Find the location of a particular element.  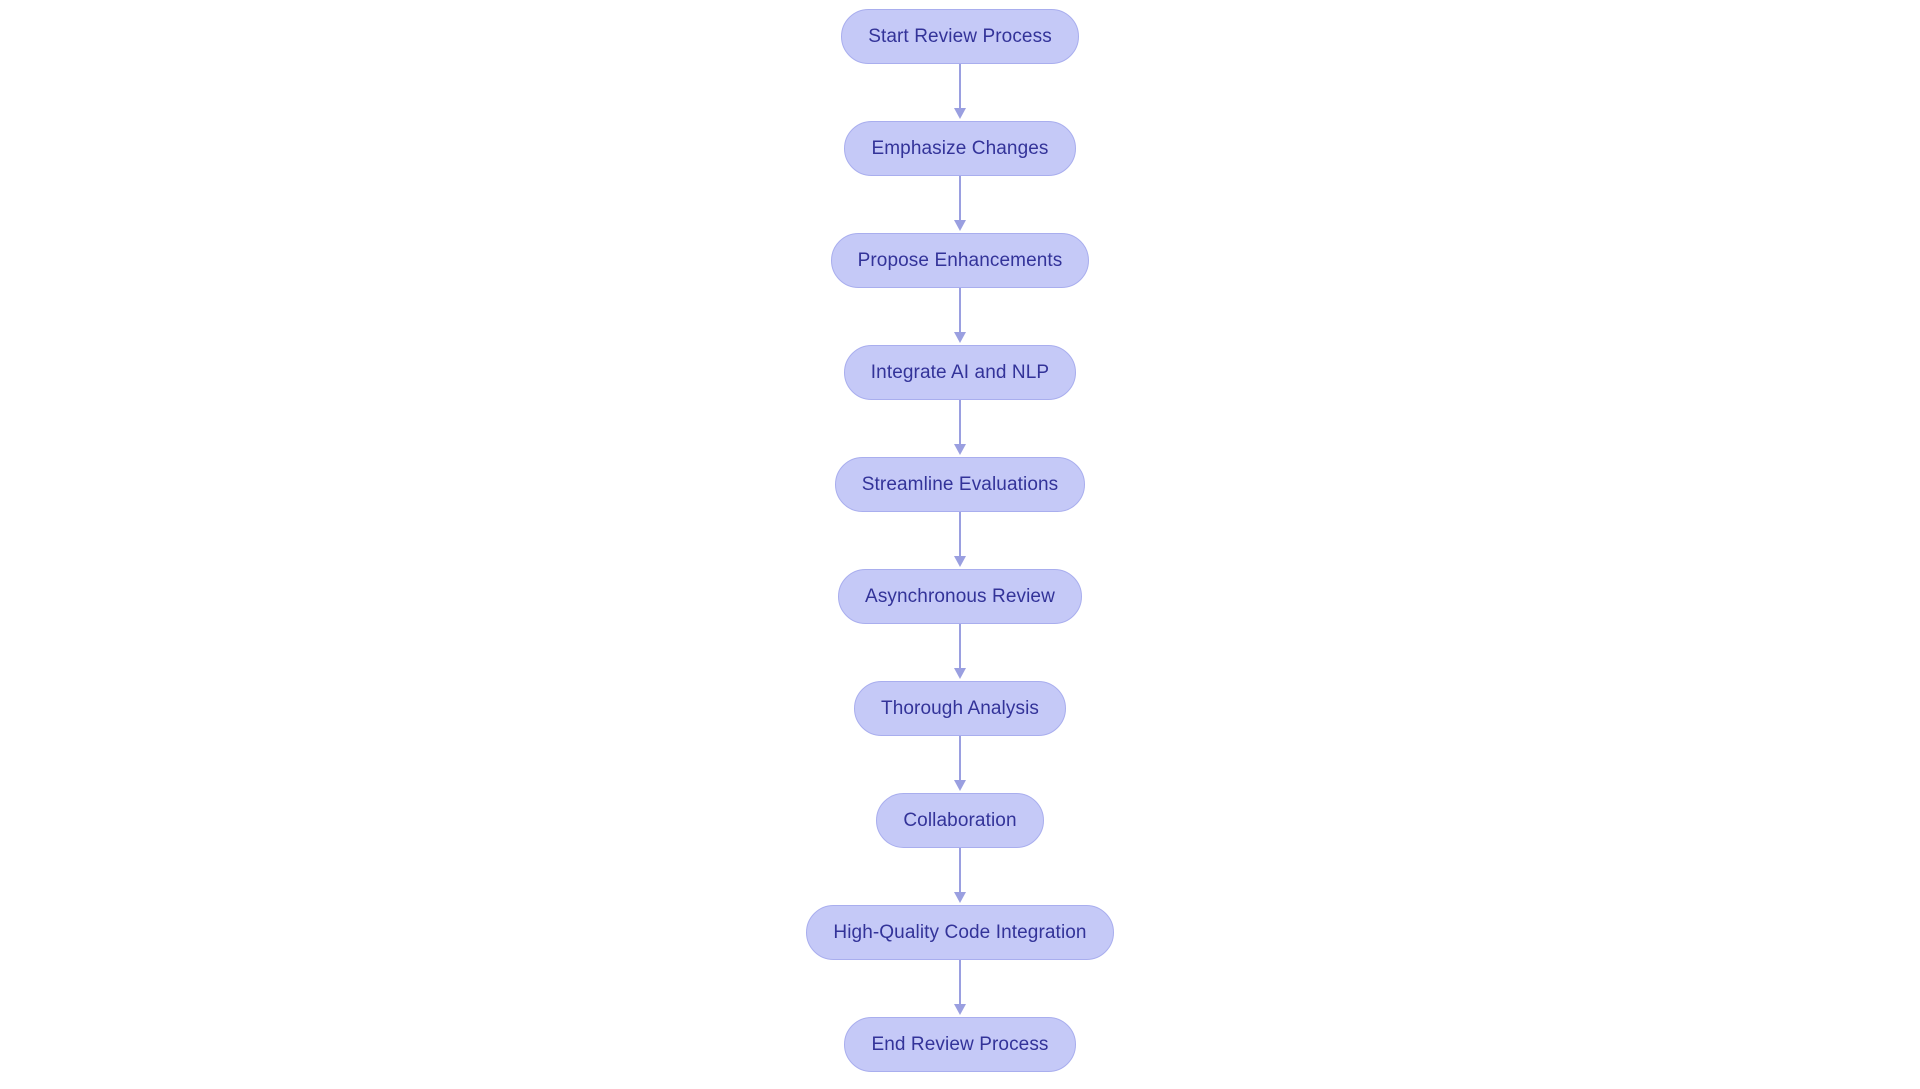

flow-node-asynchronous-review: Asynchronous Review is located at coordinates (960, 596).